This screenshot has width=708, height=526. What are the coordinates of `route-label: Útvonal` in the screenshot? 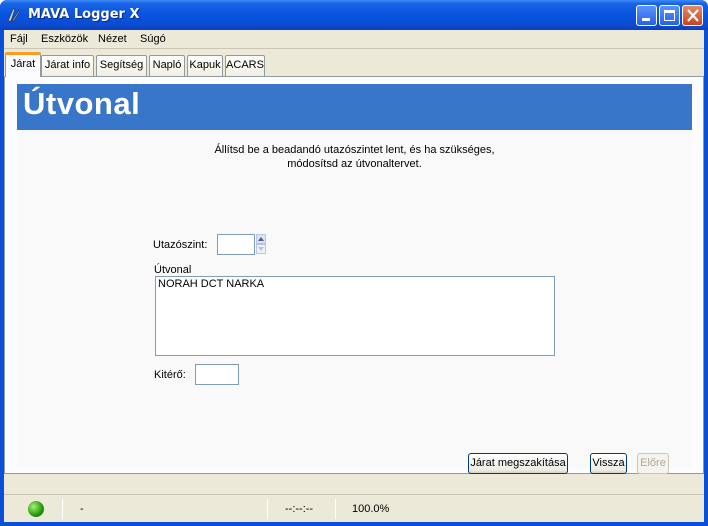 It's located at (173, 270).